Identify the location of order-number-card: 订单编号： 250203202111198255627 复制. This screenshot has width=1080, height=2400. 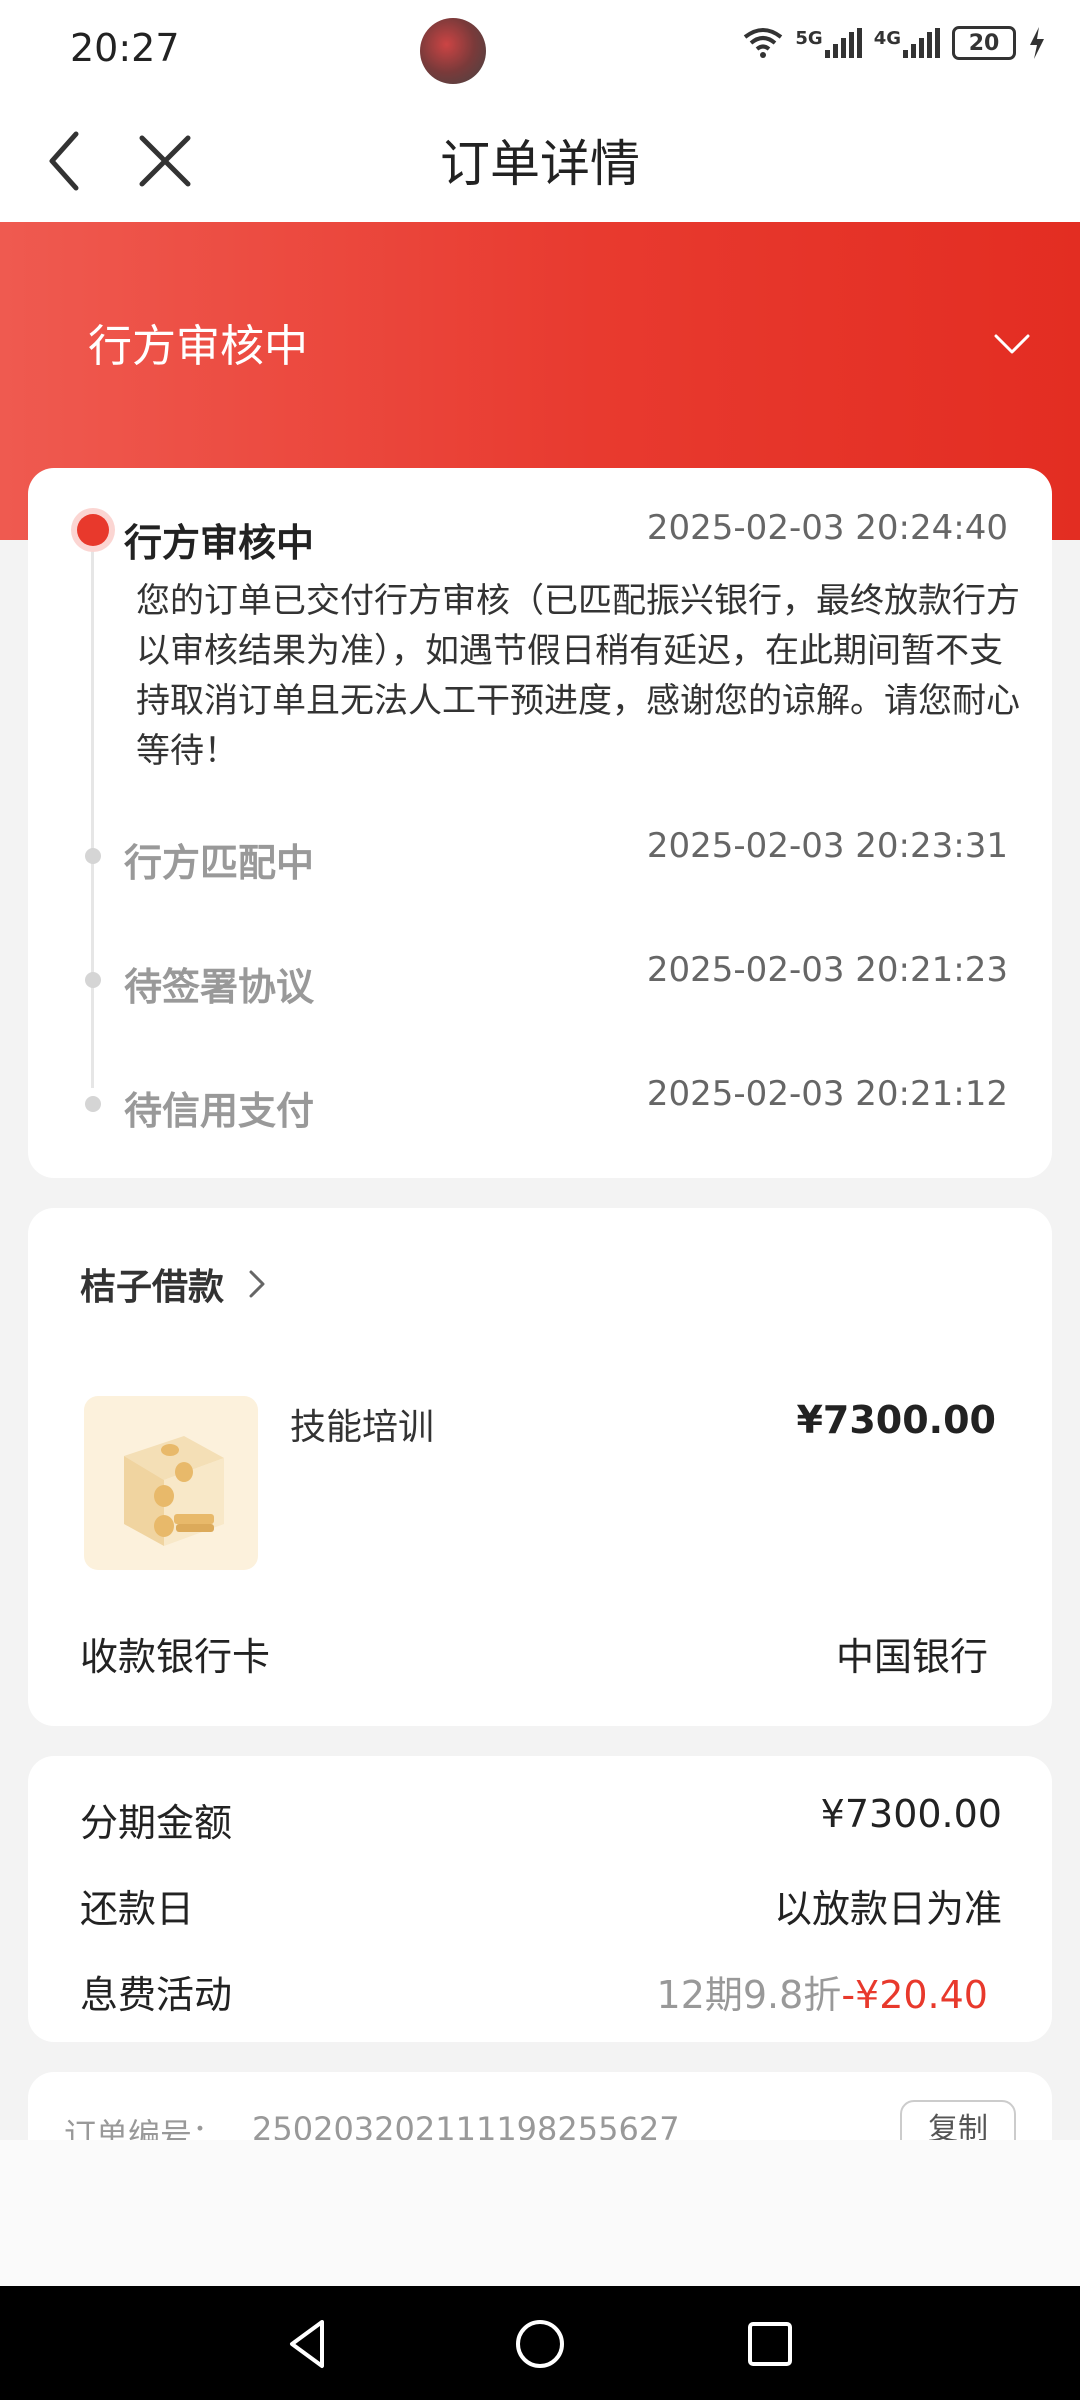
(540, 2106).